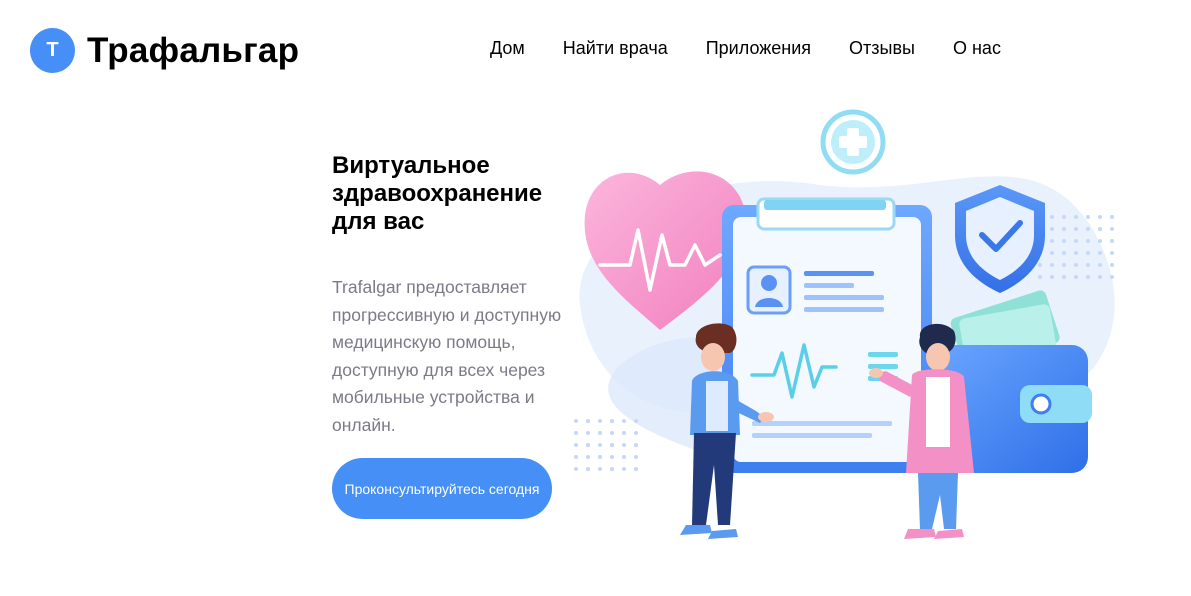 This screenshot has width=1191, height=596. I want to click on dot-grid-left, so click(606, 445).